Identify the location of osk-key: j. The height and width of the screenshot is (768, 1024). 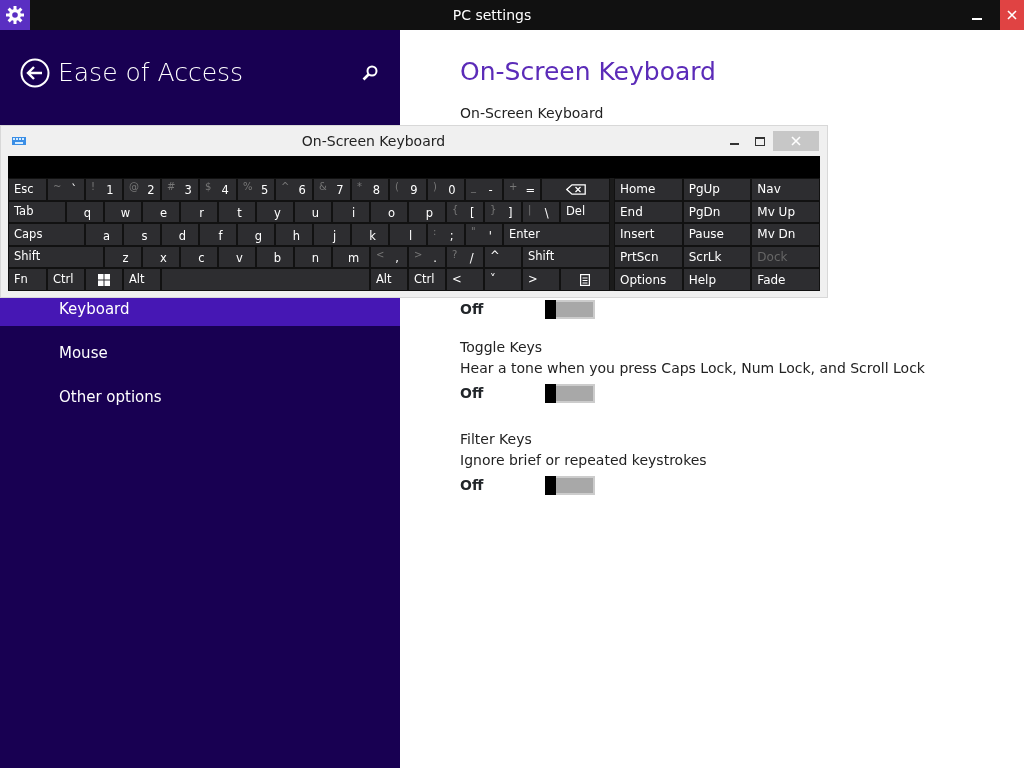
(332, 234).